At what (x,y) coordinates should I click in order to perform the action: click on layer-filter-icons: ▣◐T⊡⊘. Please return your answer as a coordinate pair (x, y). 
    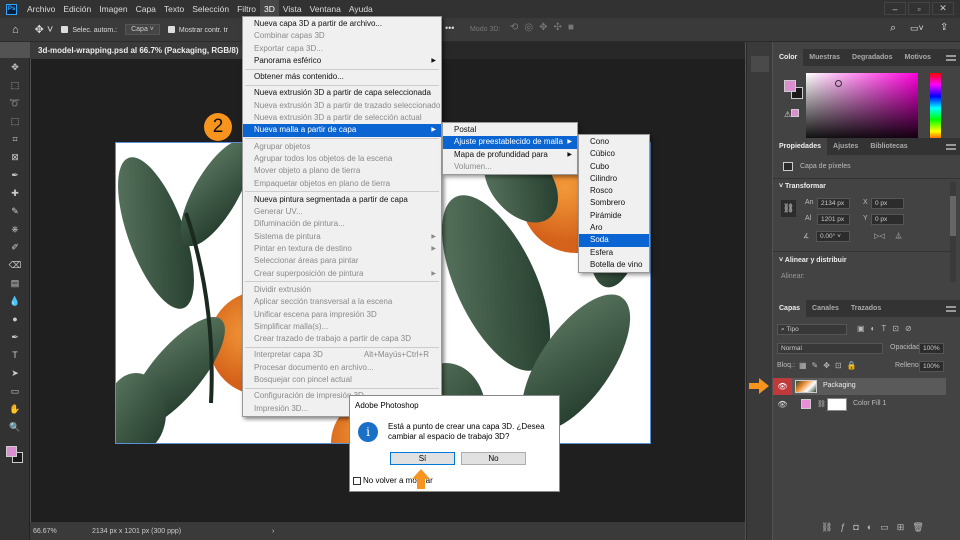
    Looking at the image, I should click on (887, 328).